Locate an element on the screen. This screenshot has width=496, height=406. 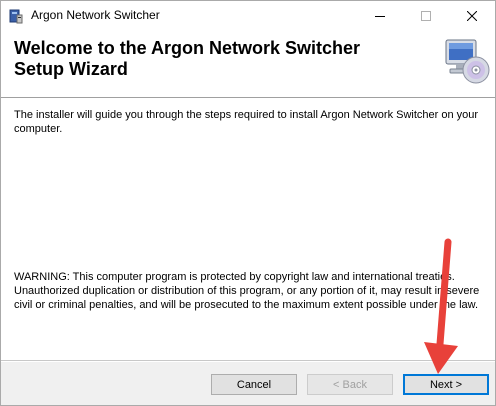
minimize-button is located at coordinates (380, 16).